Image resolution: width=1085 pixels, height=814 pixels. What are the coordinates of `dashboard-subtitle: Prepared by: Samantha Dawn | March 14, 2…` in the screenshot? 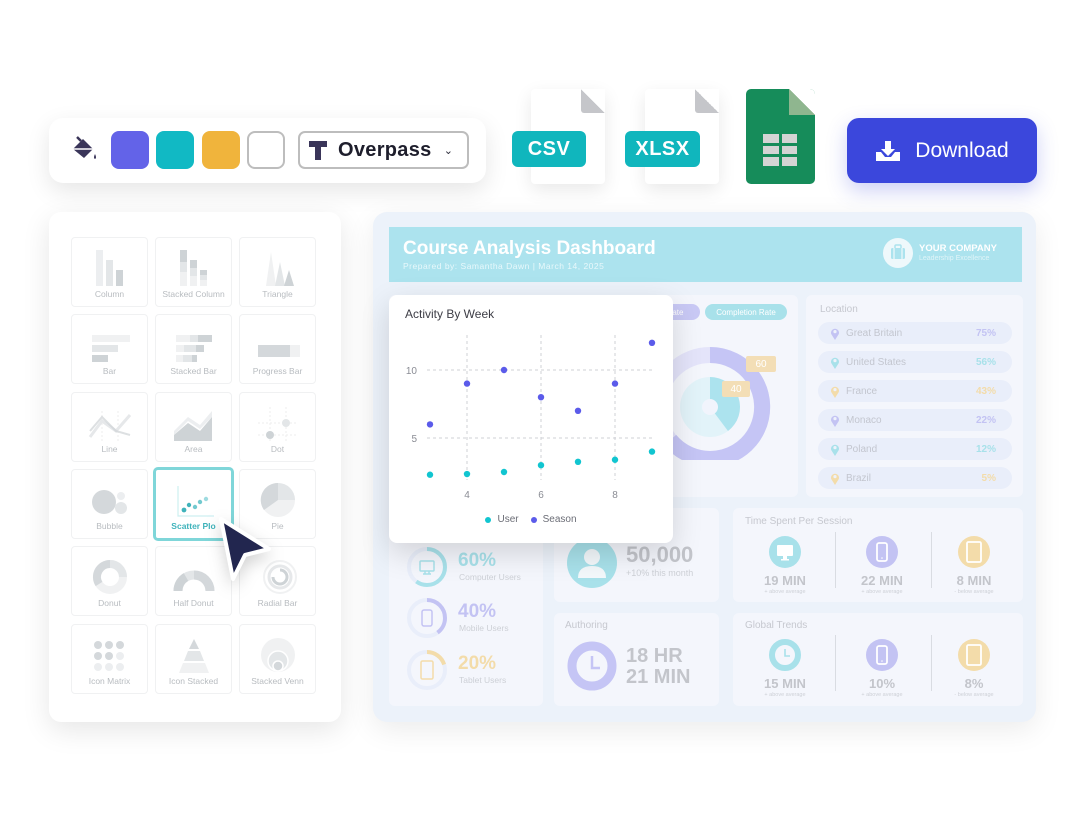 It's located at (504, 266).